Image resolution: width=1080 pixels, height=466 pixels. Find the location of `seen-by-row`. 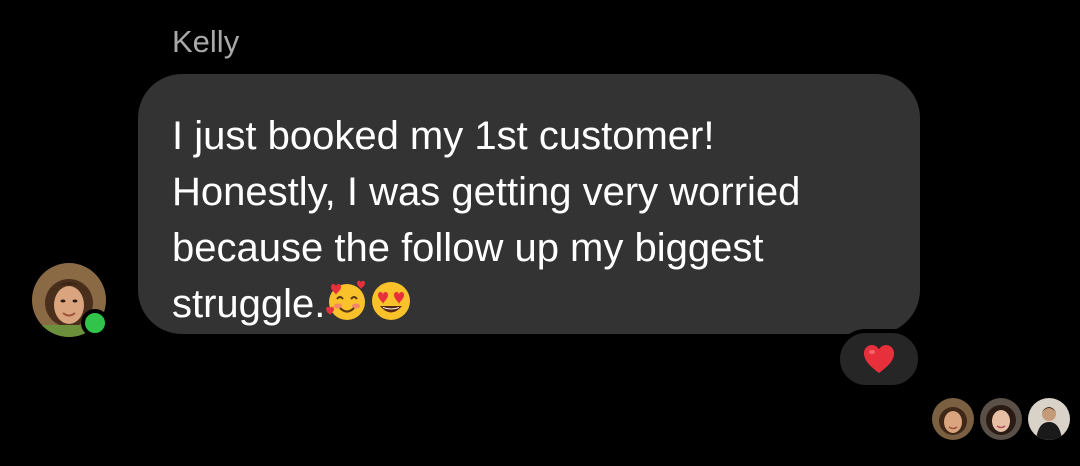

seen-by-row is located at coordinates (1001, 419).